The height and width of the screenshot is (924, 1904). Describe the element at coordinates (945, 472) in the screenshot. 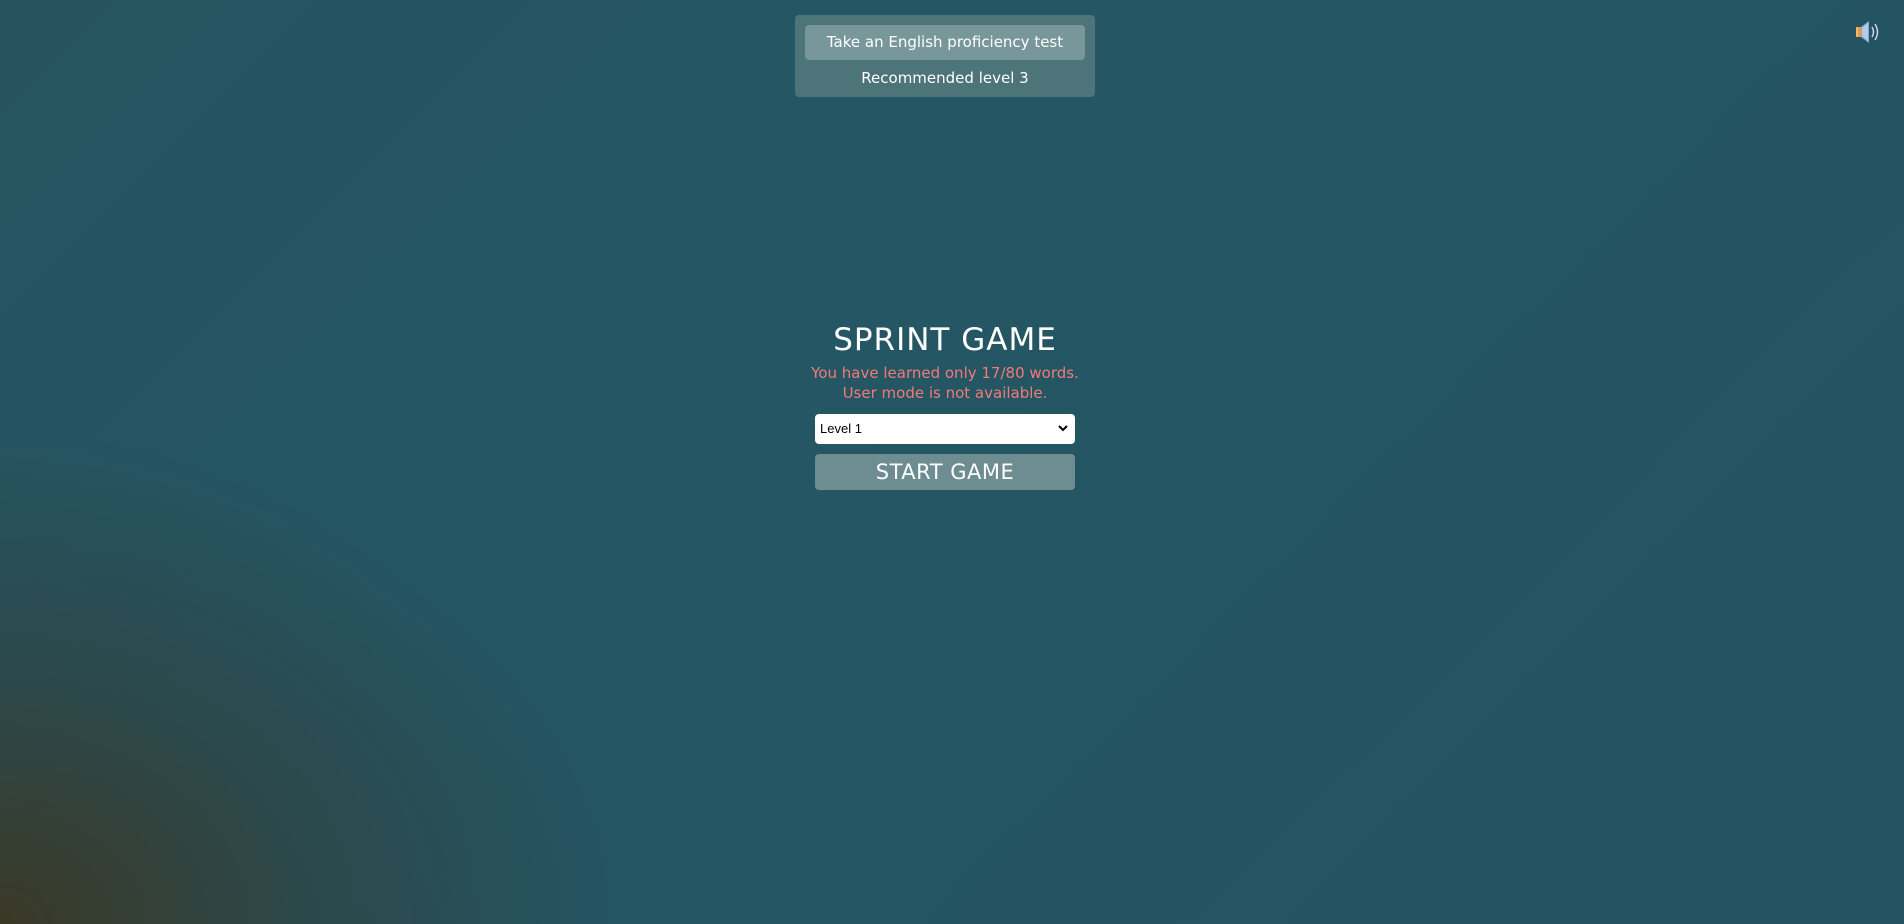

I see `start-game-button: START GAME` at that location.